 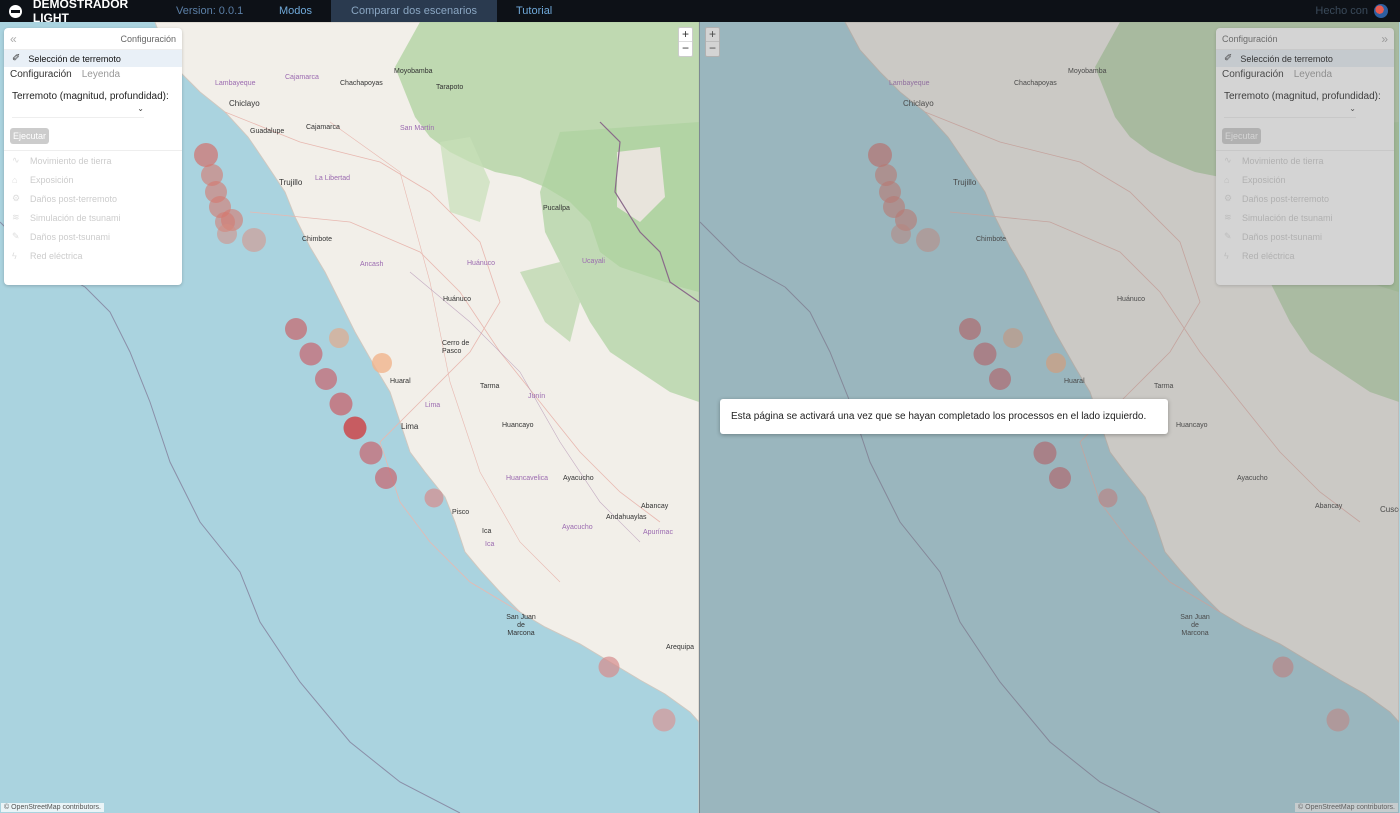 What do you see at coordinates (680, 647) in the screenshot?
I see `map-label: Arequipa` at bounding box center [680, 647].